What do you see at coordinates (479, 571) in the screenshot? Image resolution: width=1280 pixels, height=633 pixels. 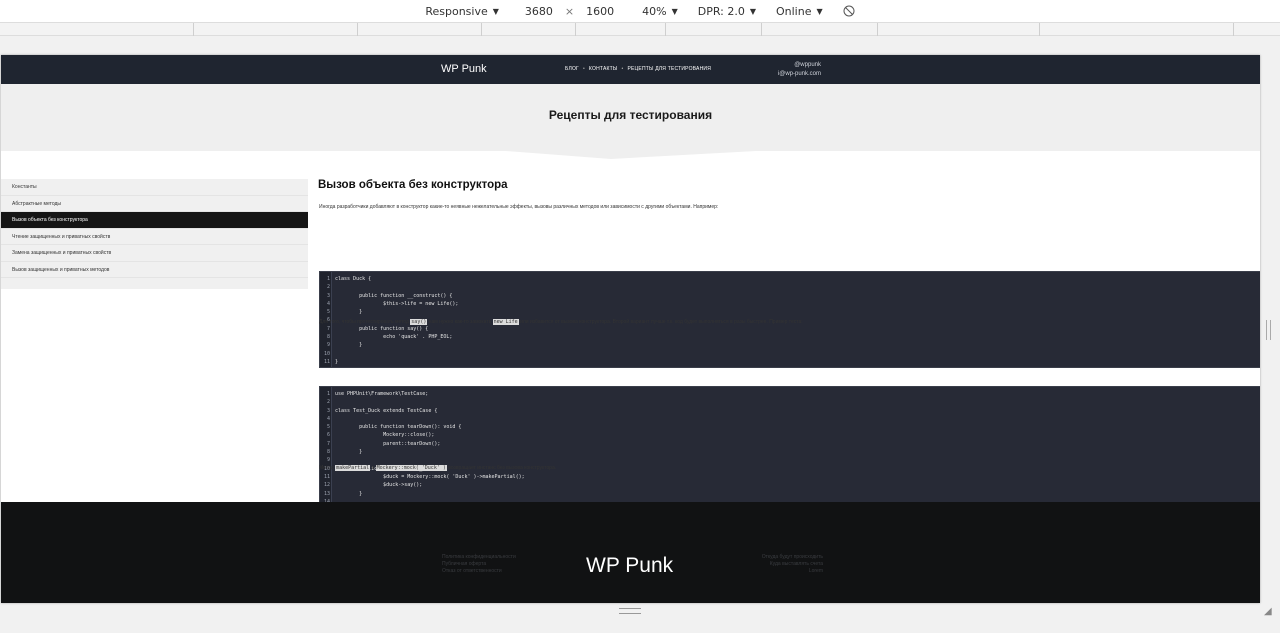 I see `footer-link: Отказ от ответственности` at bounding box center [479, 571].